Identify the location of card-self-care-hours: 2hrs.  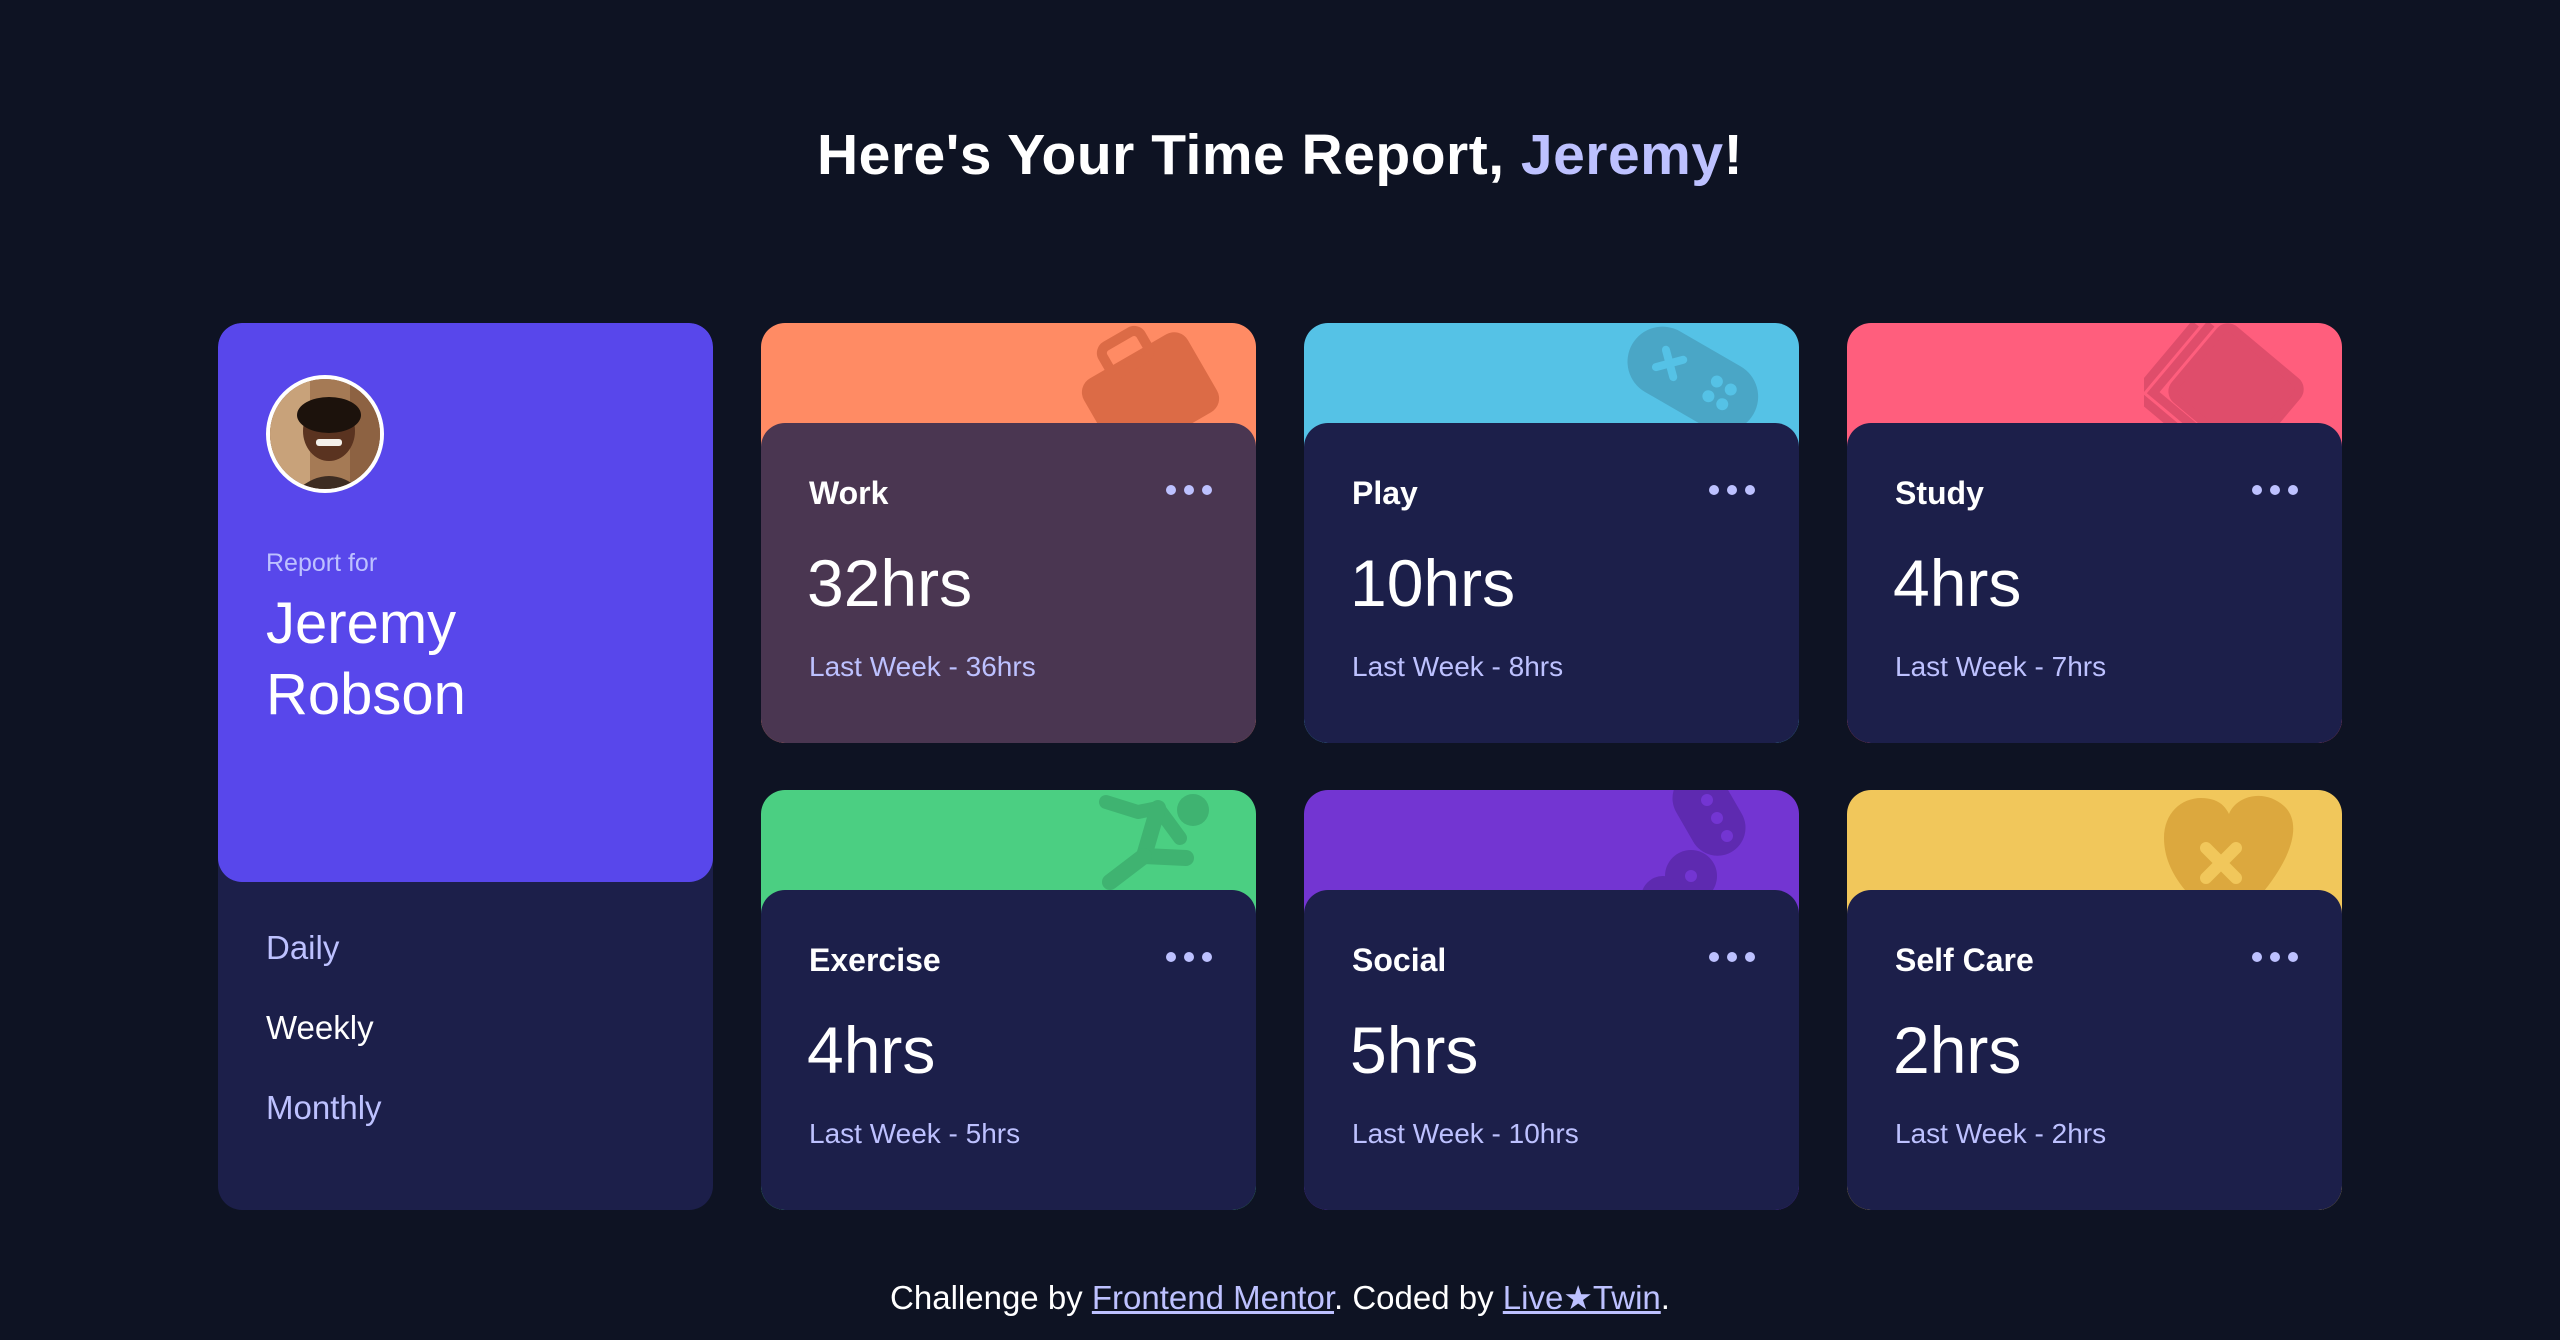
(1957, 1050).